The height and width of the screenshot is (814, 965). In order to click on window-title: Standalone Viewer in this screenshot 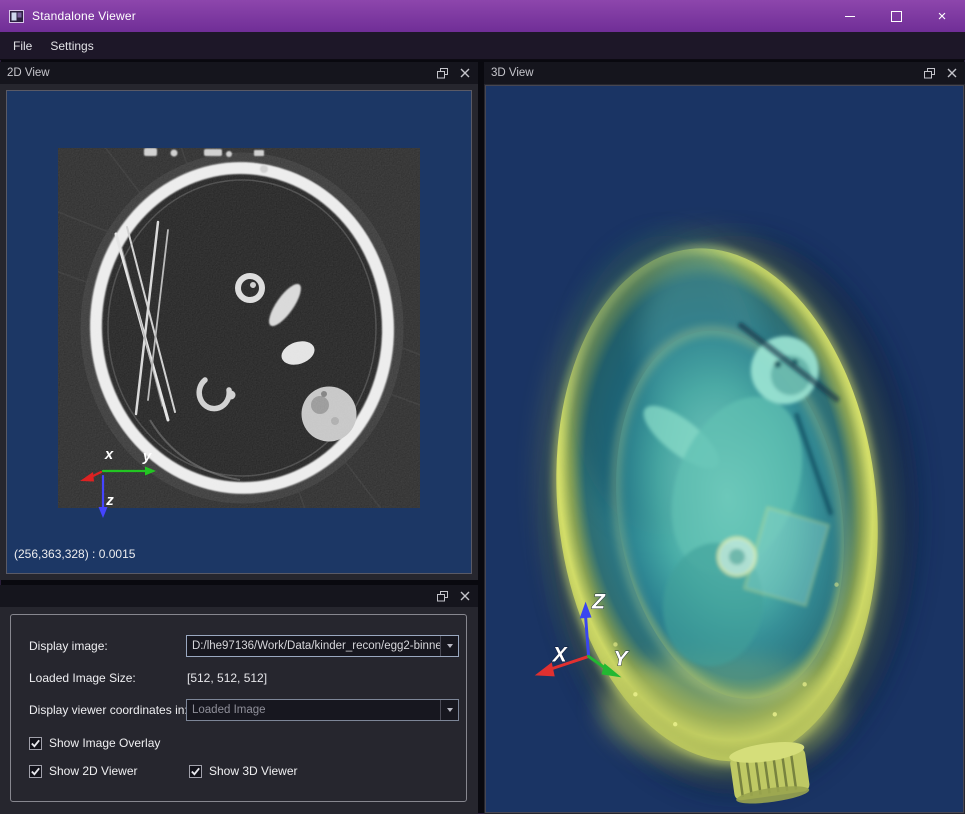, I will do `click(84, 16)`.